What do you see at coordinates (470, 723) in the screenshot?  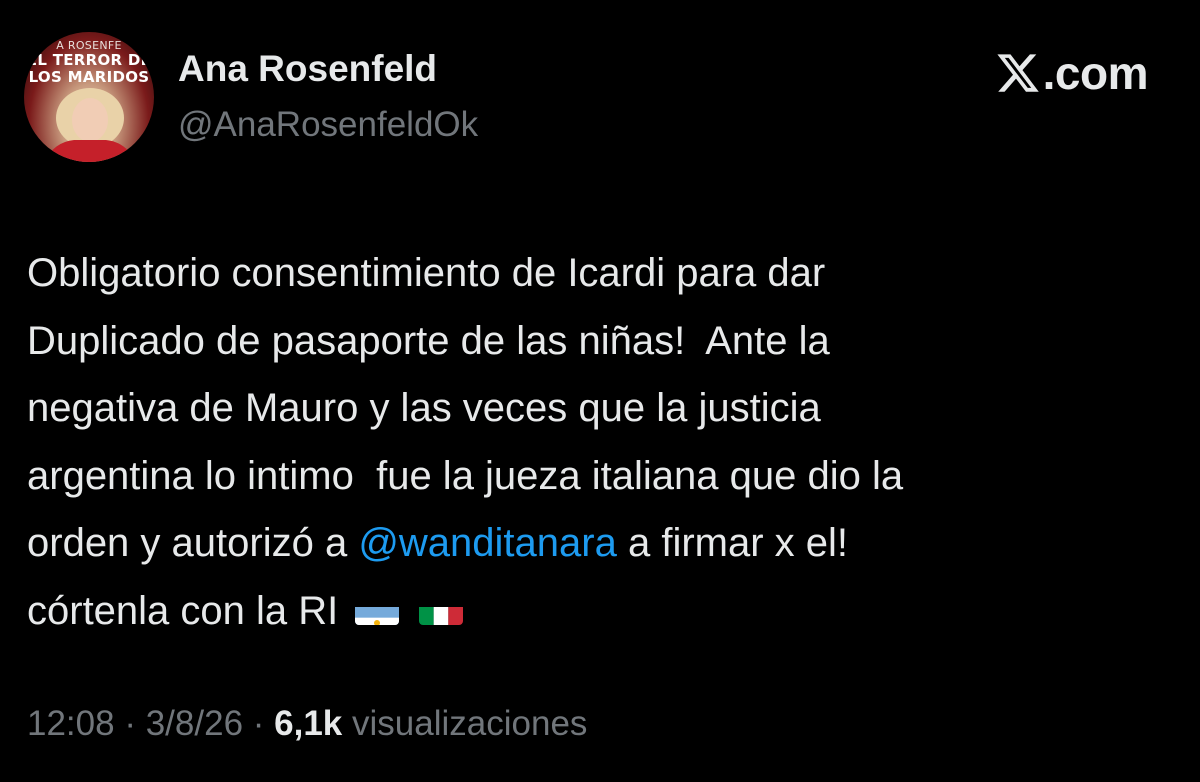 I see `views-label: visualizaciones` at bounding box center [470, 723].